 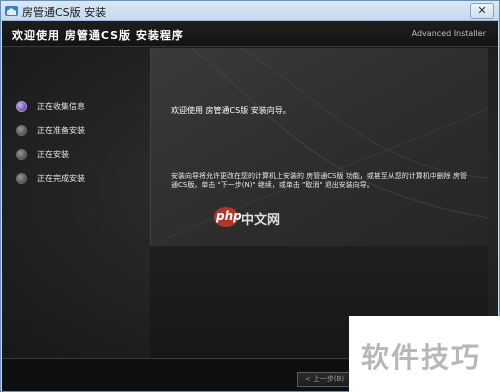 I want to click on php-logo-text: php, so click(x=229, y=216).